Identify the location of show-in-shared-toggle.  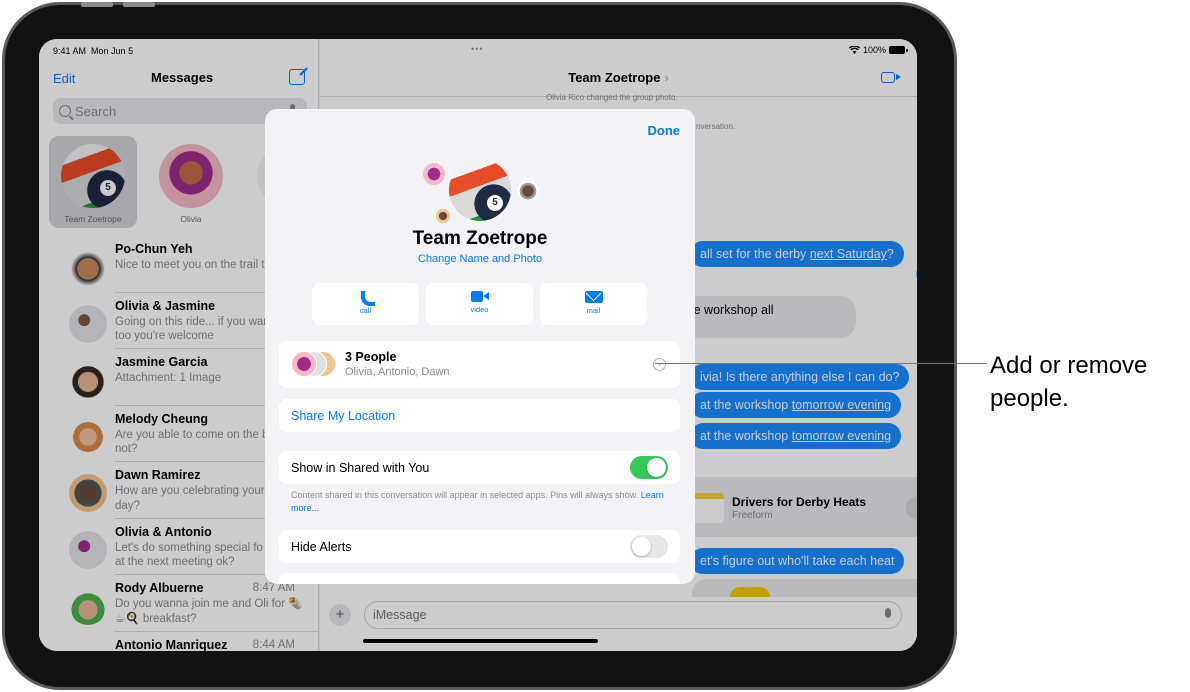
(649, 467).